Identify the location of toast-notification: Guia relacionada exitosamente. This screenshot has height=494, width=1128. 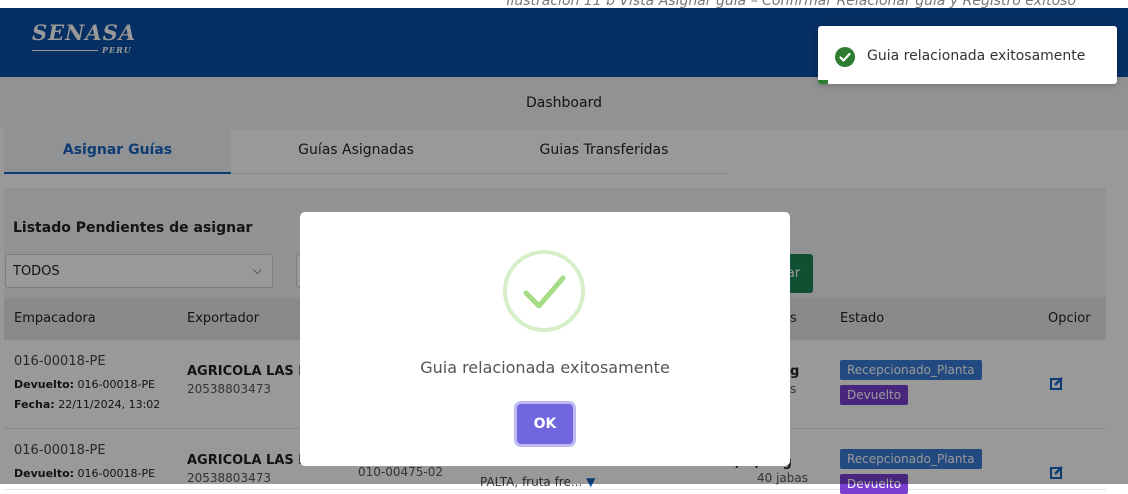
(967, 55).